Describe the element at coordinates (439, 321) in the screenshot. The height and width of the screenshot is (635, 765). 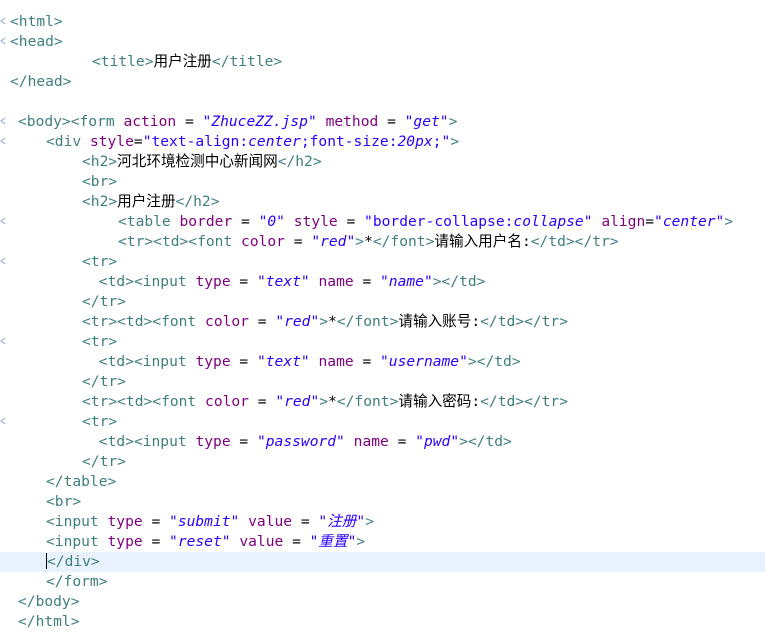
I see `code-token-text: 请输入账号:` at that location.